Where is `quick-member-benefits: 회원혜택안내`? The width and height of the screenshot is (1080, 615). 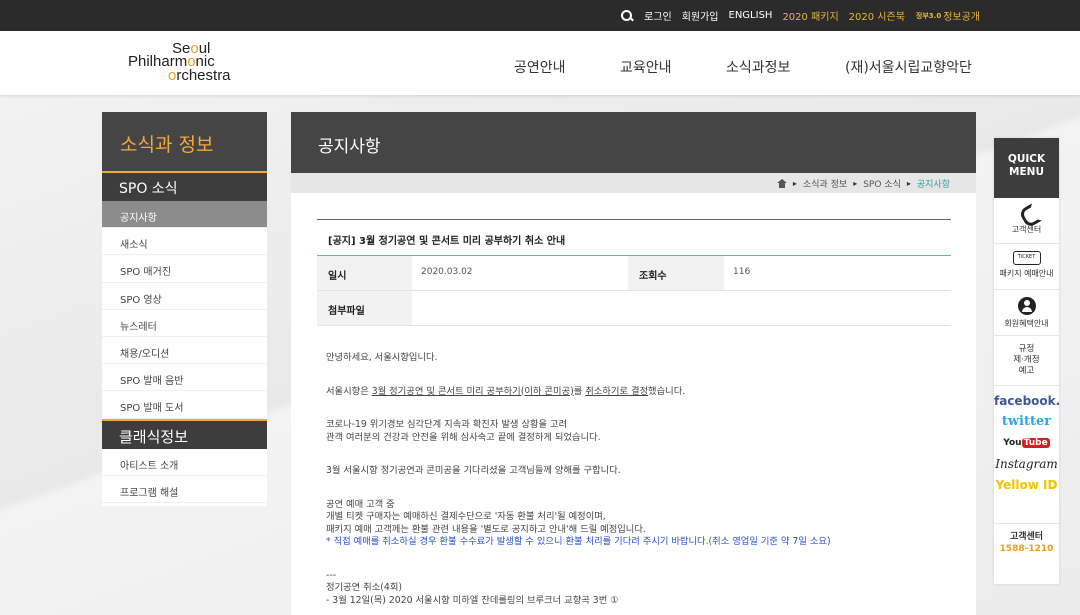
quick-member-benefits: 회원혜택안내 is located at coordinates (1026, 313).